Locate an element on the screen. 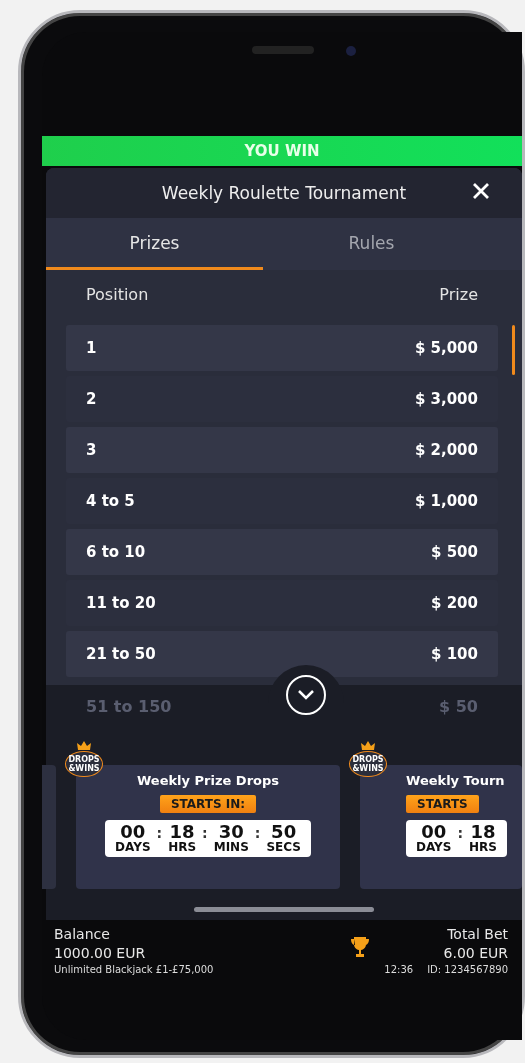  position-cell: 11 to 20 is located at coordinates (121, 603).